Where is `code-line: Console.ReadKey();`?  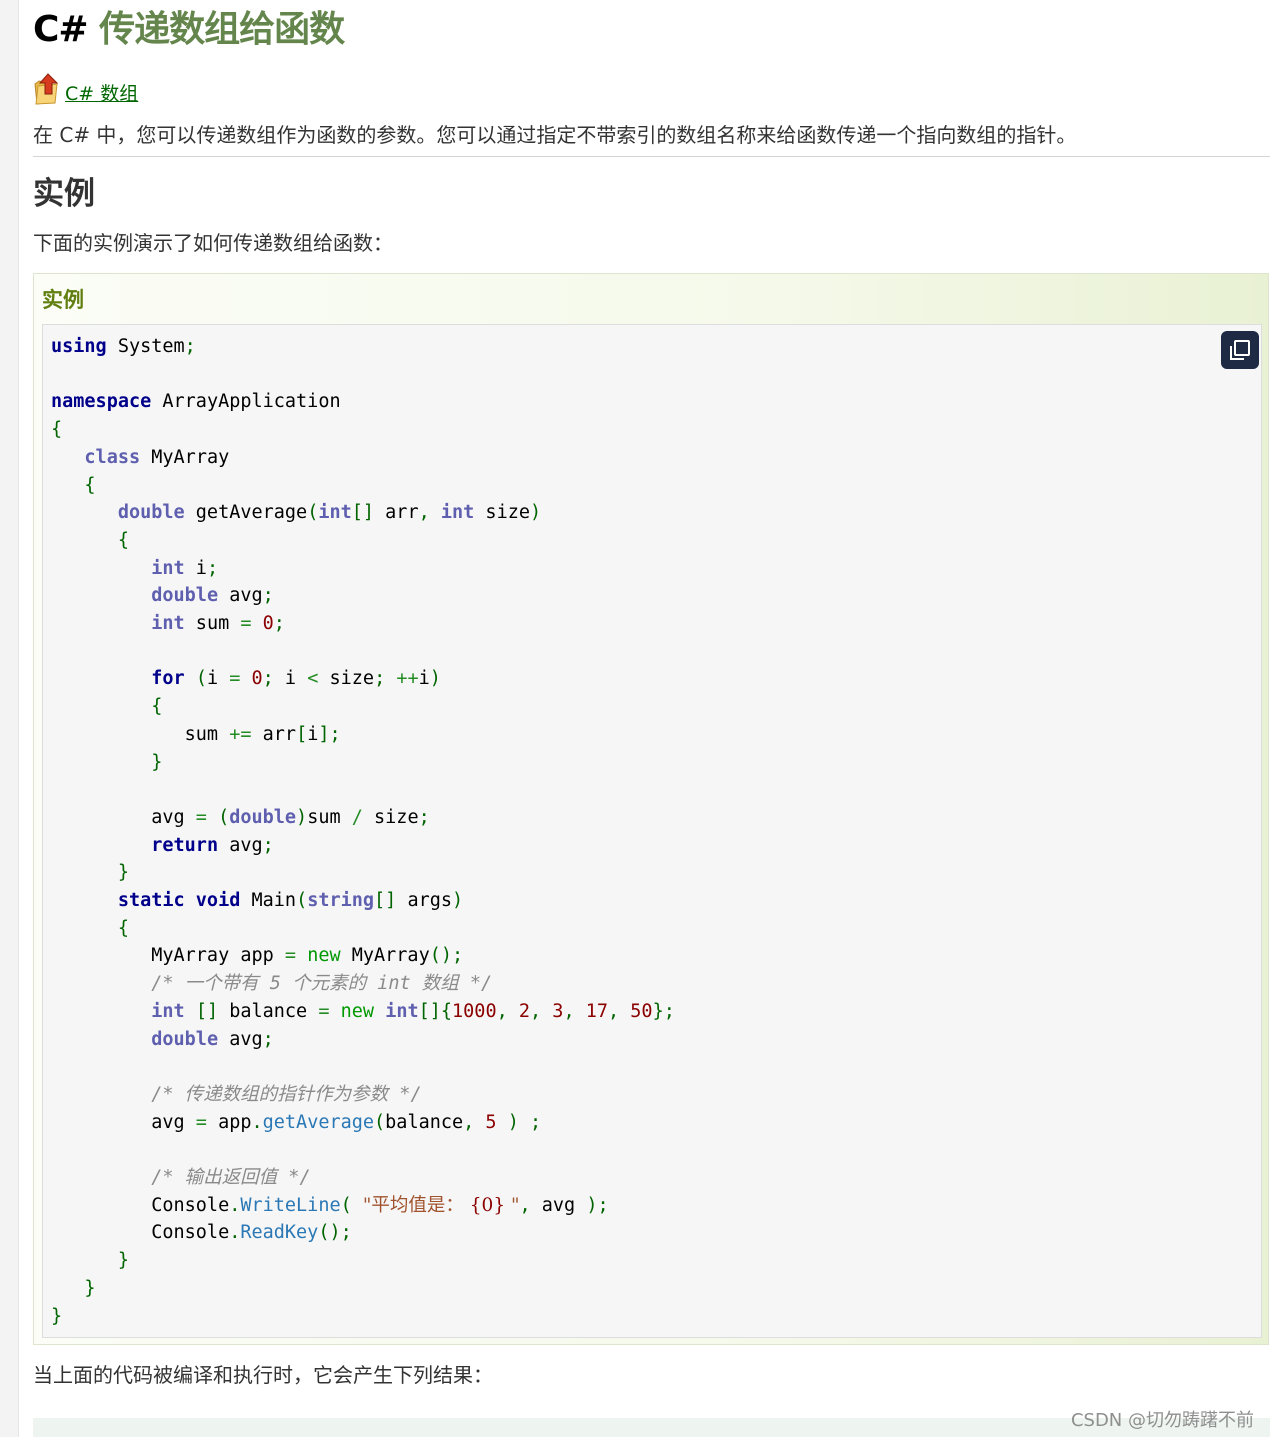
code-line: Console.ReadKey(); is located at coordinates (201, 1233).